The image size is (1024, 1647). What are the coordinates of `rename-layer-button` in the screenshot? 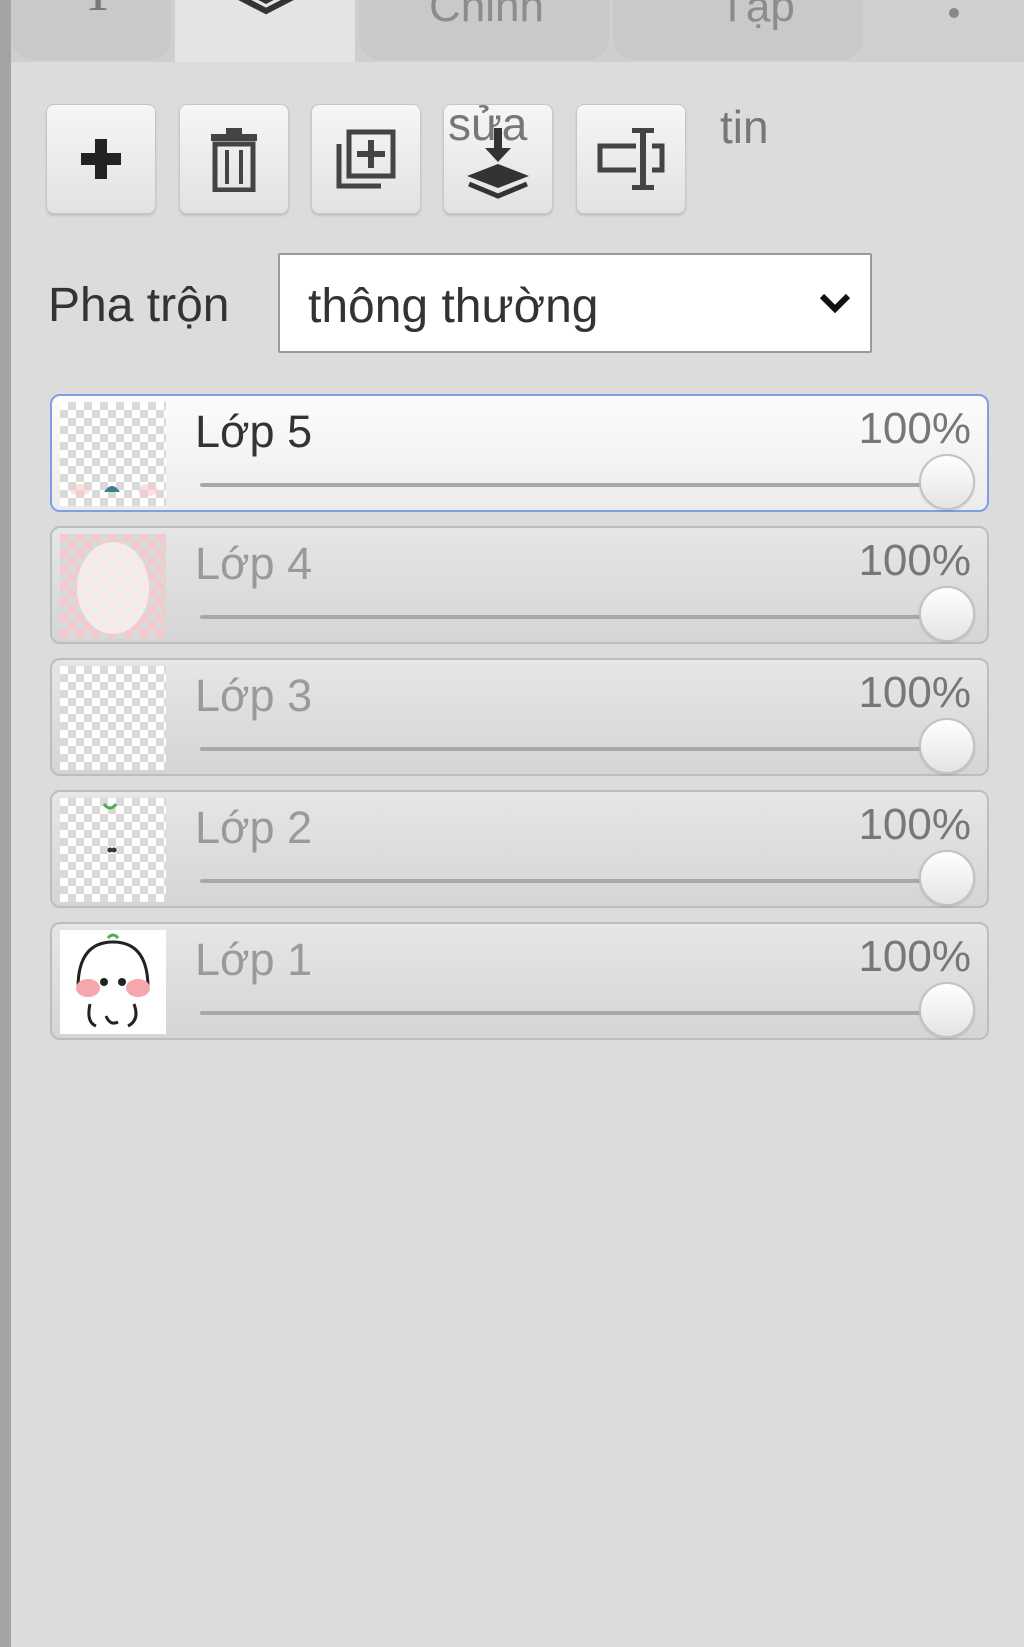 It's located at (631, 159).